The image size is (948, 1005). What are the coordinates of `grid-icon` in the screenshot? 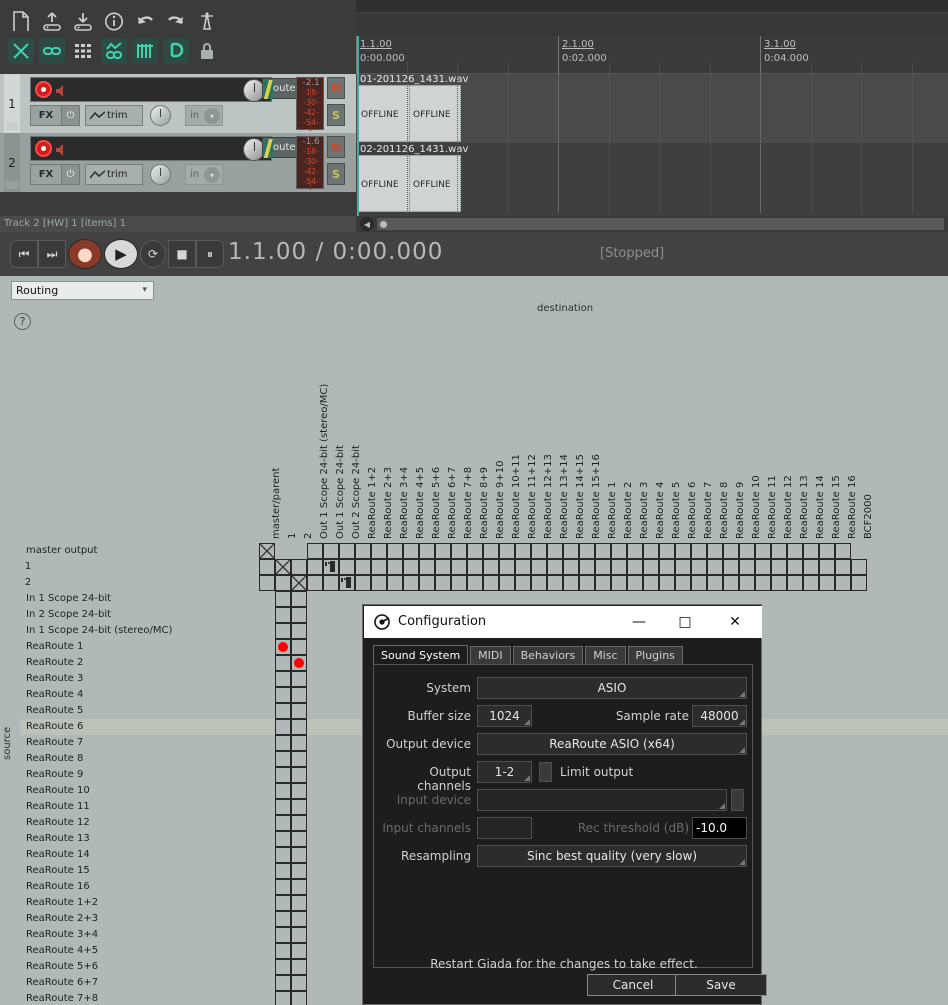 It's located at (83, 51).